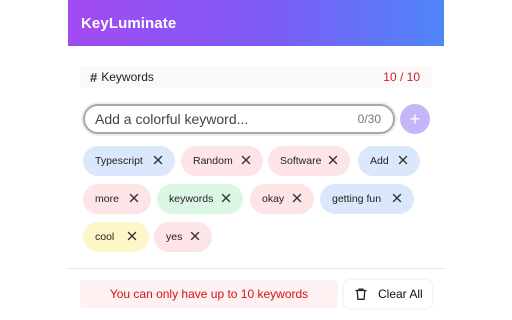  I want to click on keyword-tag: more, so click(117, 199).